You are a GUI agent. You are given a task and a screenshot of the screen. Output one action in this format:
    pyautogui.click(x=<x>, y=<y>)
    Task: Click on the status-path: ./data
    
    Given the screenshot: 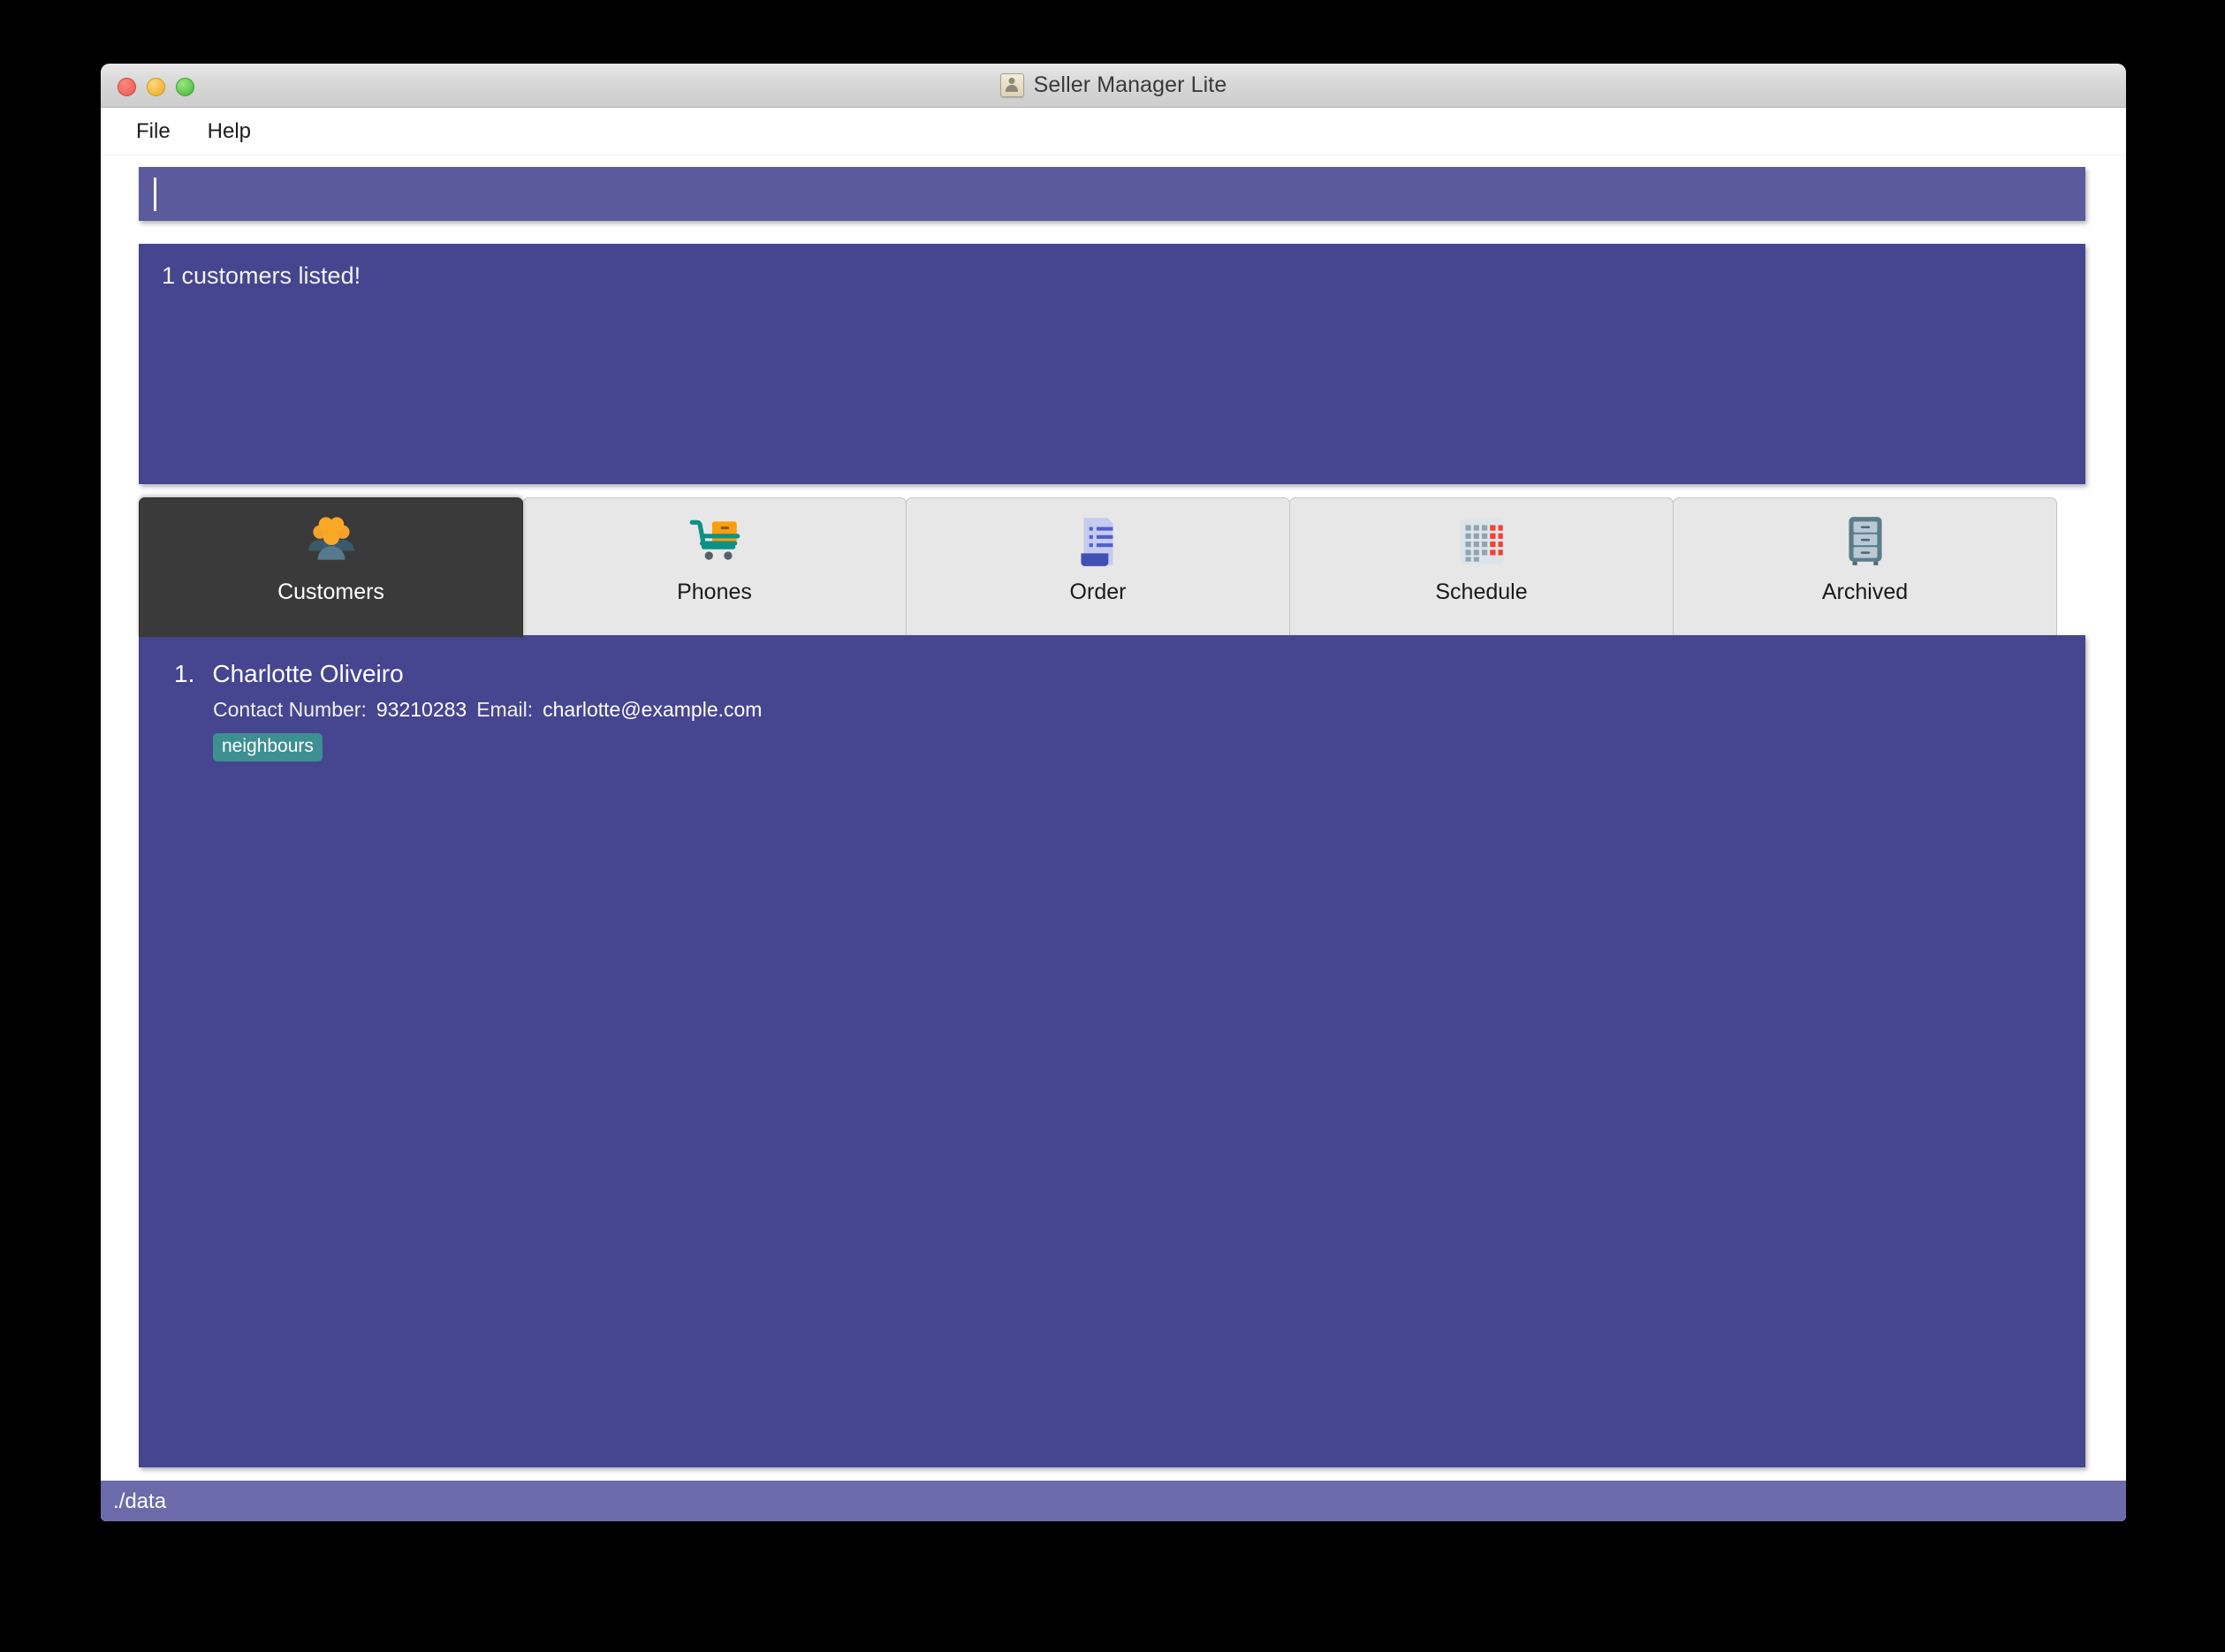 What is the action you would take?
    pyautogui.click(x=140, y=1501)
    